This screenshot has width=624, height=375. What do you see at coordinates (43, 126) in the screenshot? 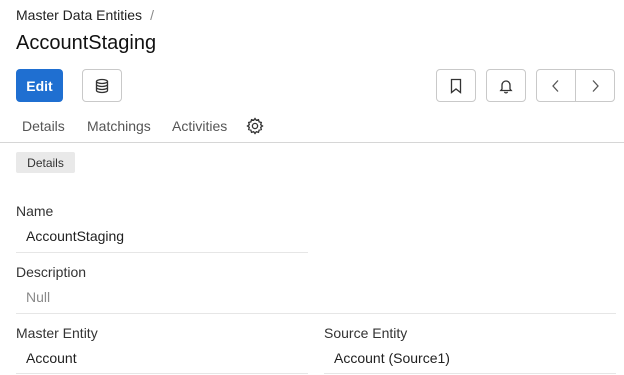
I see `tab-details: Details` at bounding box center [43, 126].